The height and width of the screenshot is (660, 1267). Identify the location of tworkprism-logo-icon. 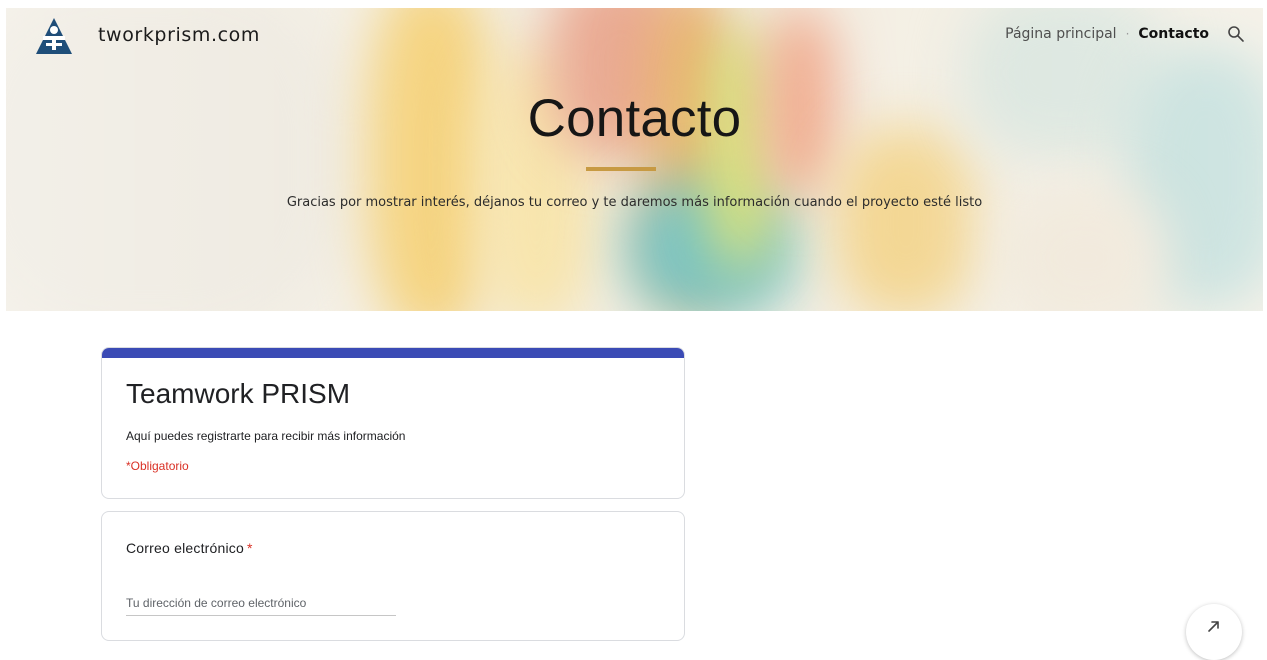
(54, 36).